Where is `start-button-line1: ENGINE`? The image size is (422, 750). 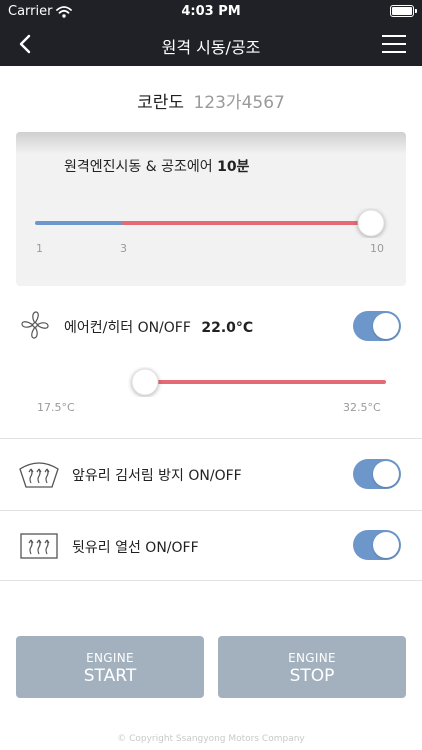 start-button-line1: ENGINE is located at coordinates (110, 658).